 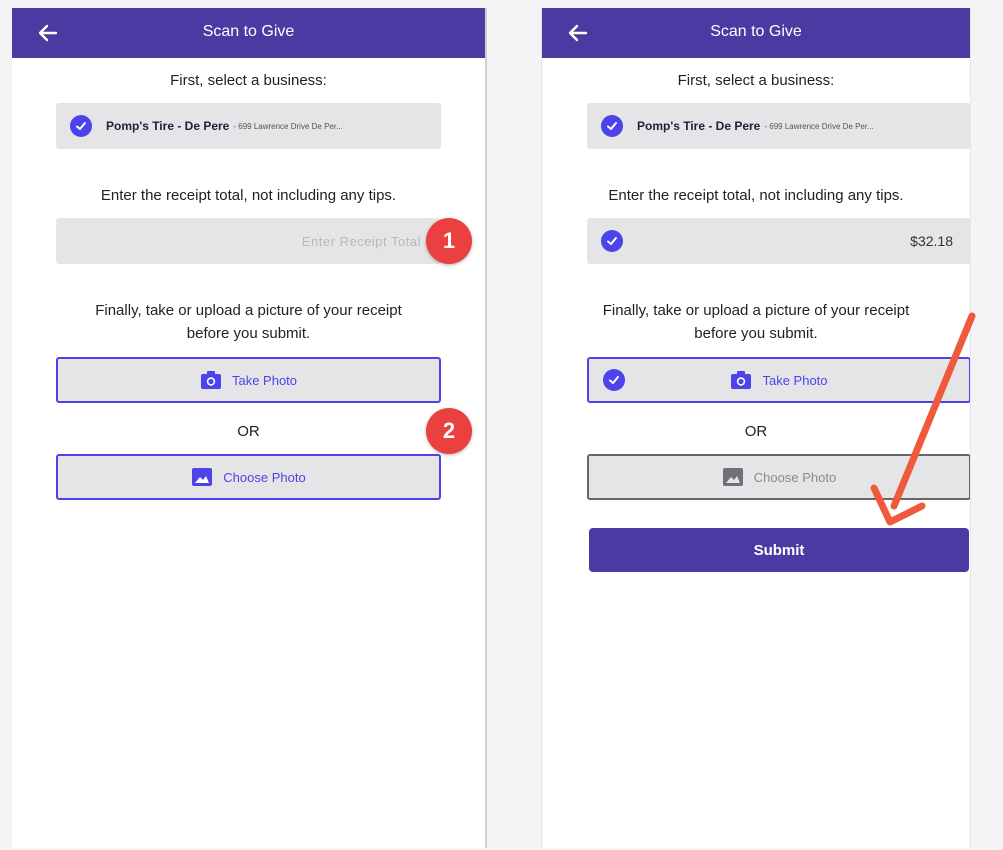 What do you see at coordinates (361, 241) in the screenshot?
I see `receipt-total-placeholder: Enter Receipt Total` at bounding box center [361, 241].